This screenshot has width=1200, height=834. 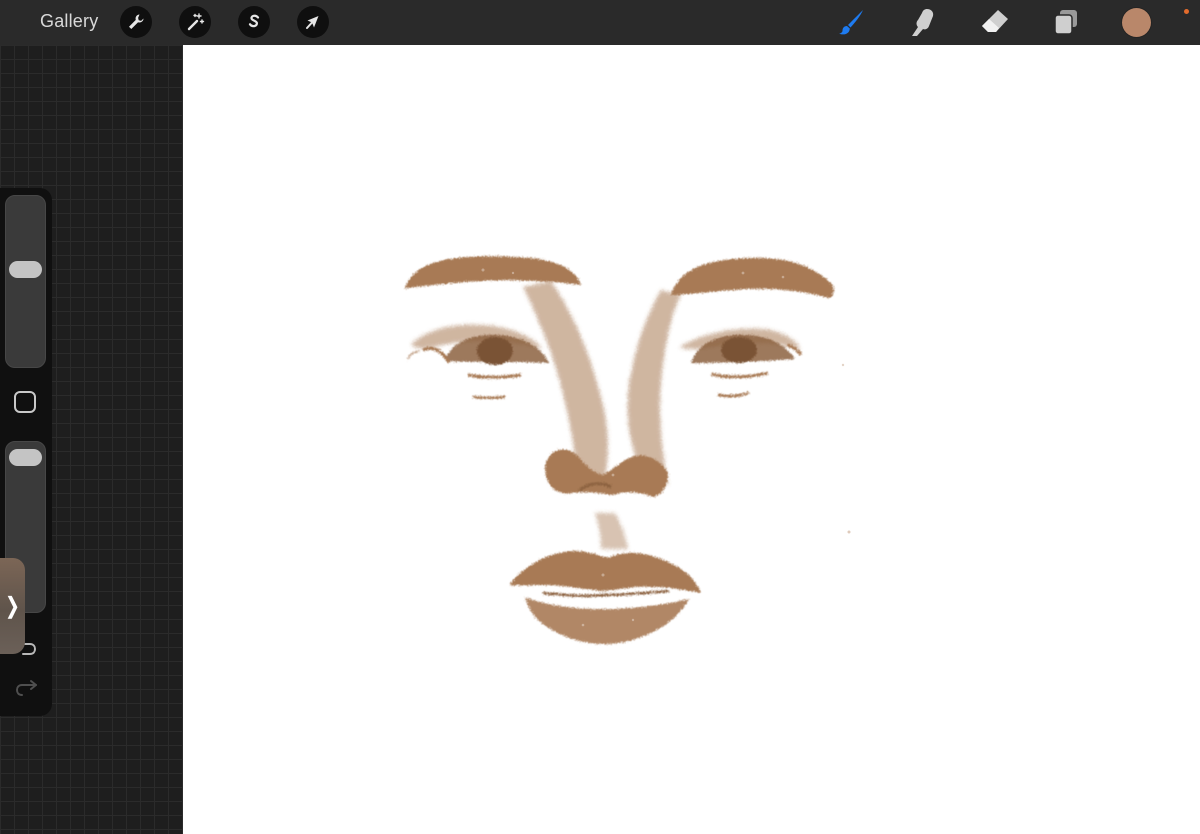 I want to click on brush-size-thumb, so click(x=25, y=270).